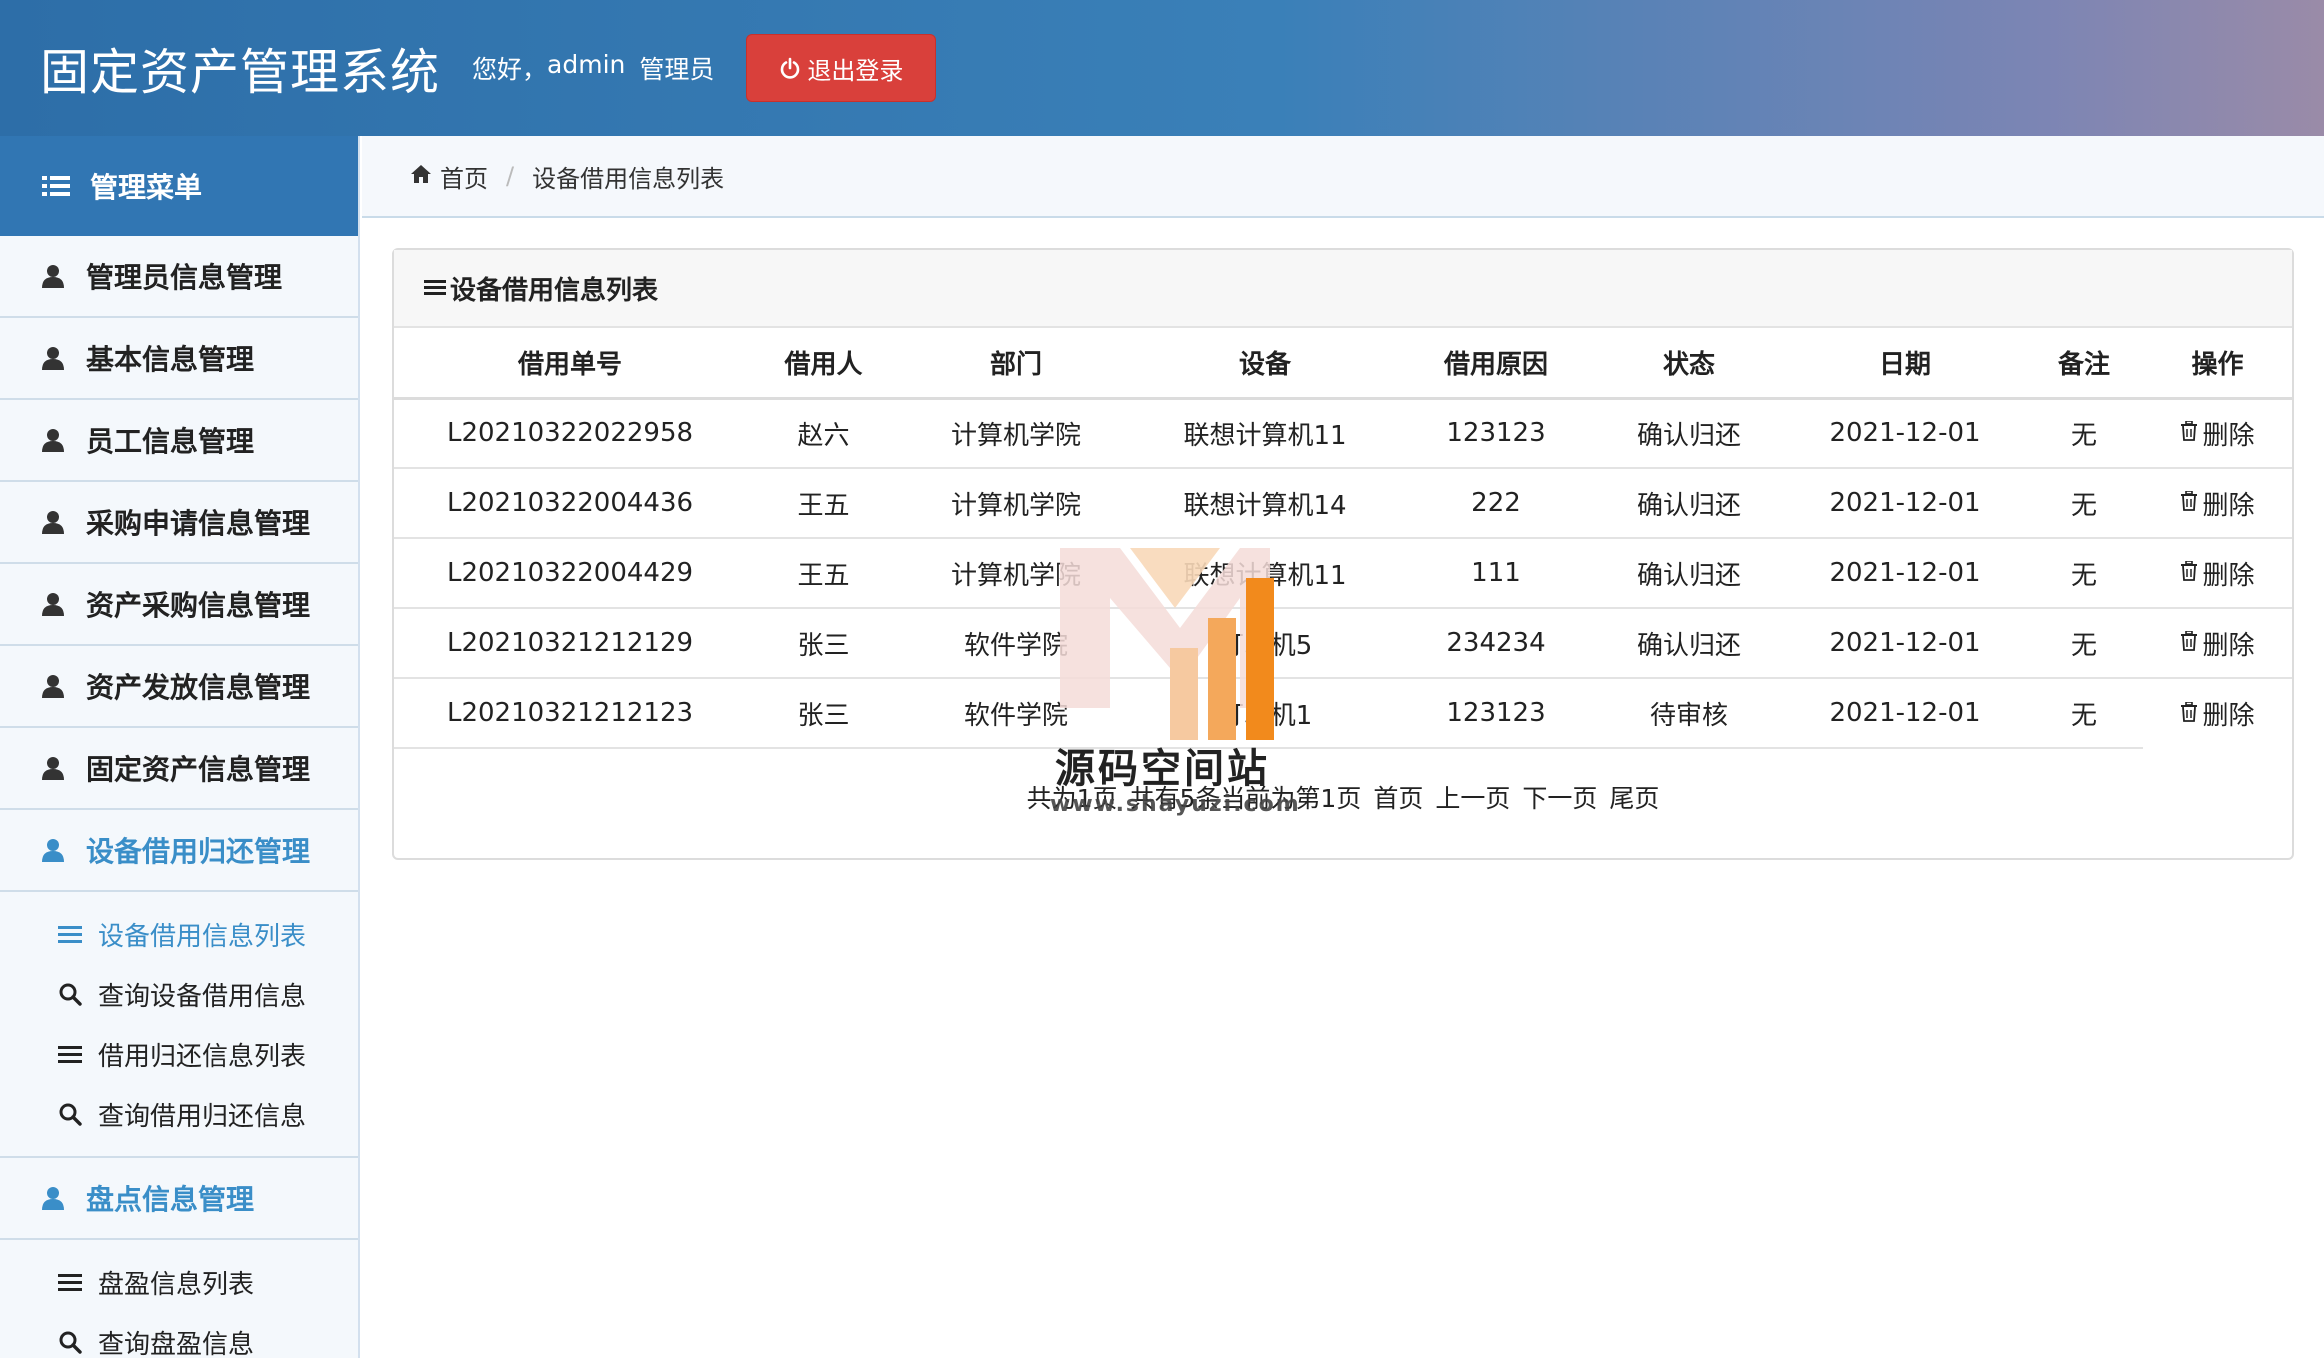 The width and height of the screenshot is (2324, 1358). I want to click on cell-reason: 234234, so click(1496, 643).